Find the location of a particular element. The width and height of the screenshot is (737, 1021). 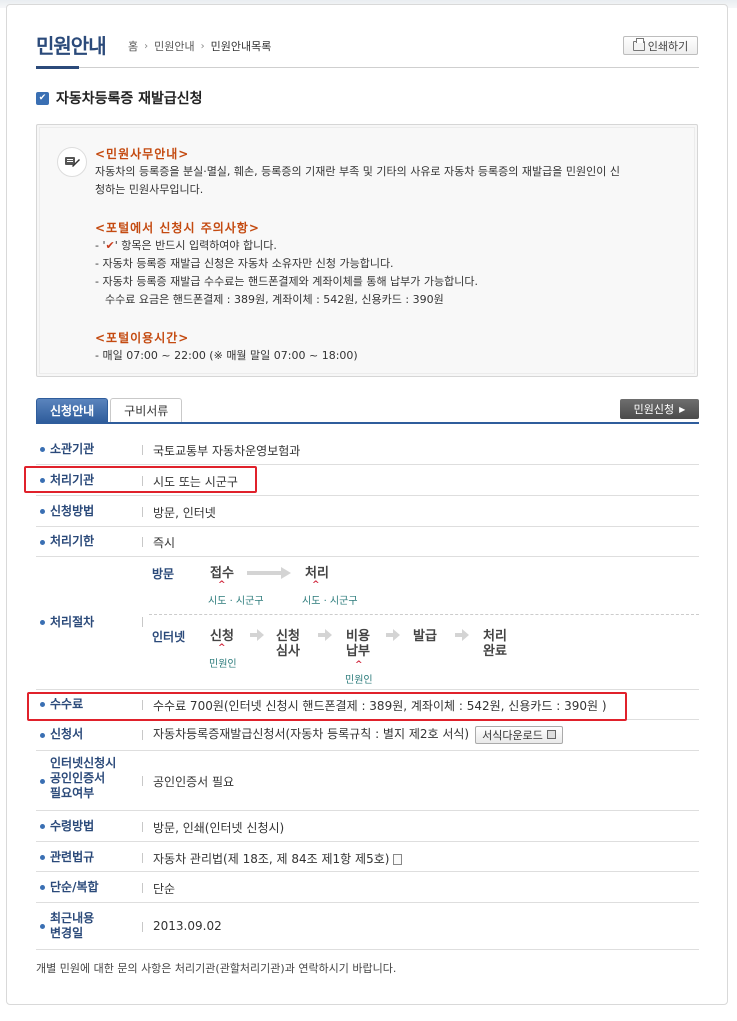

highlight-fee is located at coordinates (327, 706).